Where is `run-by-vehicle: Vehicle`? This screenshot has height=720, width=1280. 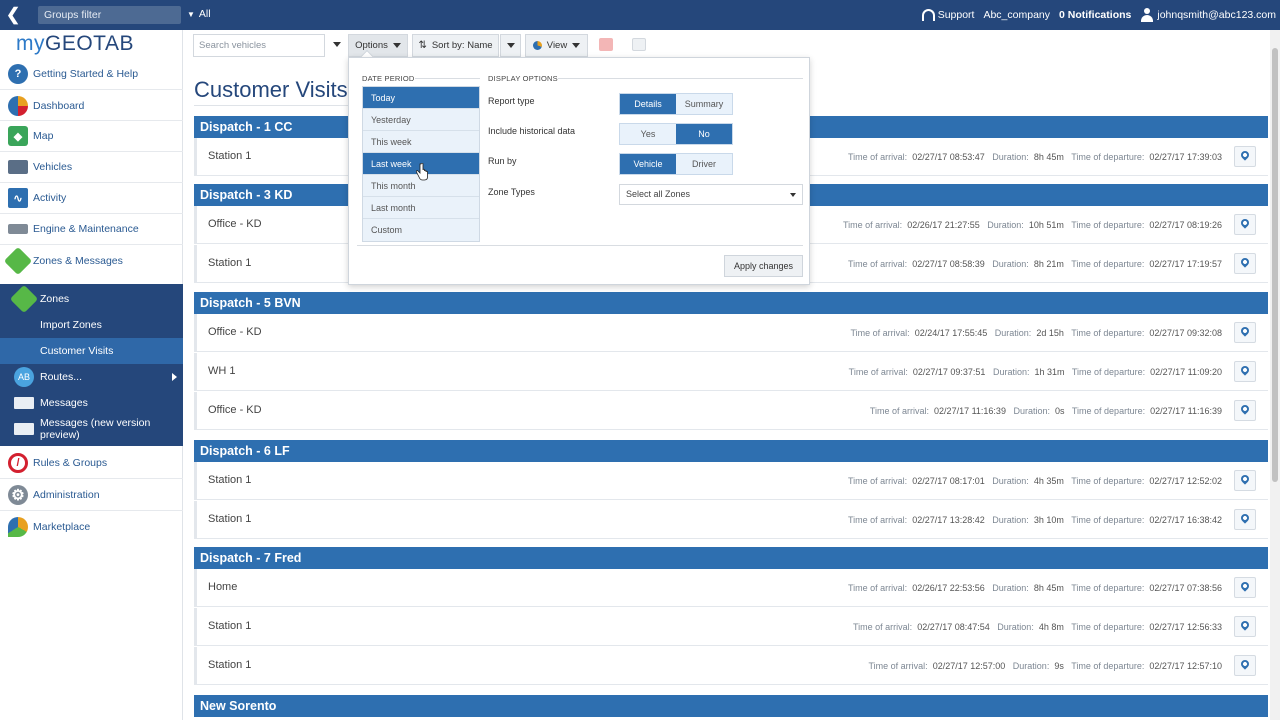 run-by-vehicle: Vehicle is located at coordinates (648, 164).